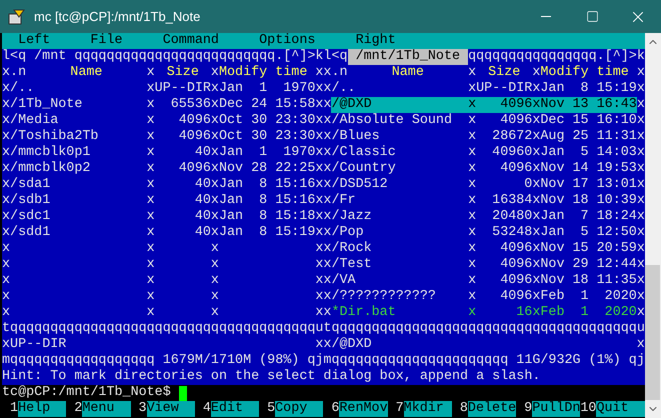  I want to click on status-text: UP--DIR, so click(38, 345).